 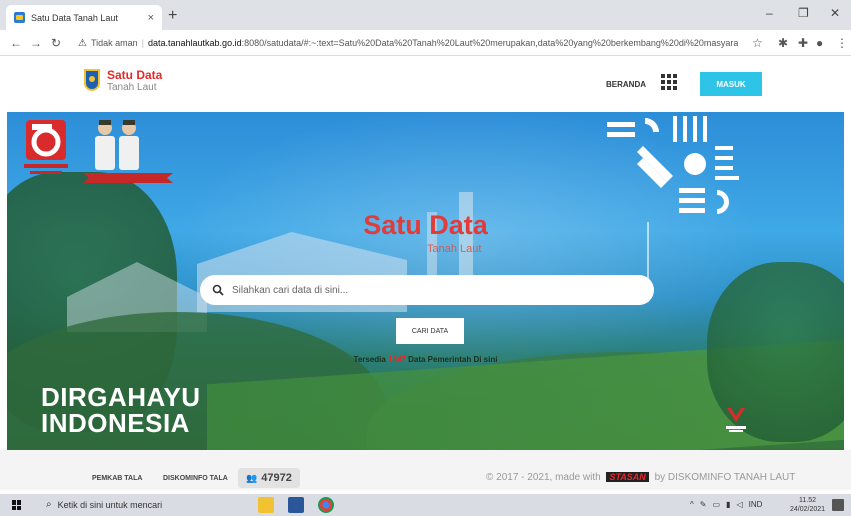 I want to click on search-icon, so click(x=218, y=290).